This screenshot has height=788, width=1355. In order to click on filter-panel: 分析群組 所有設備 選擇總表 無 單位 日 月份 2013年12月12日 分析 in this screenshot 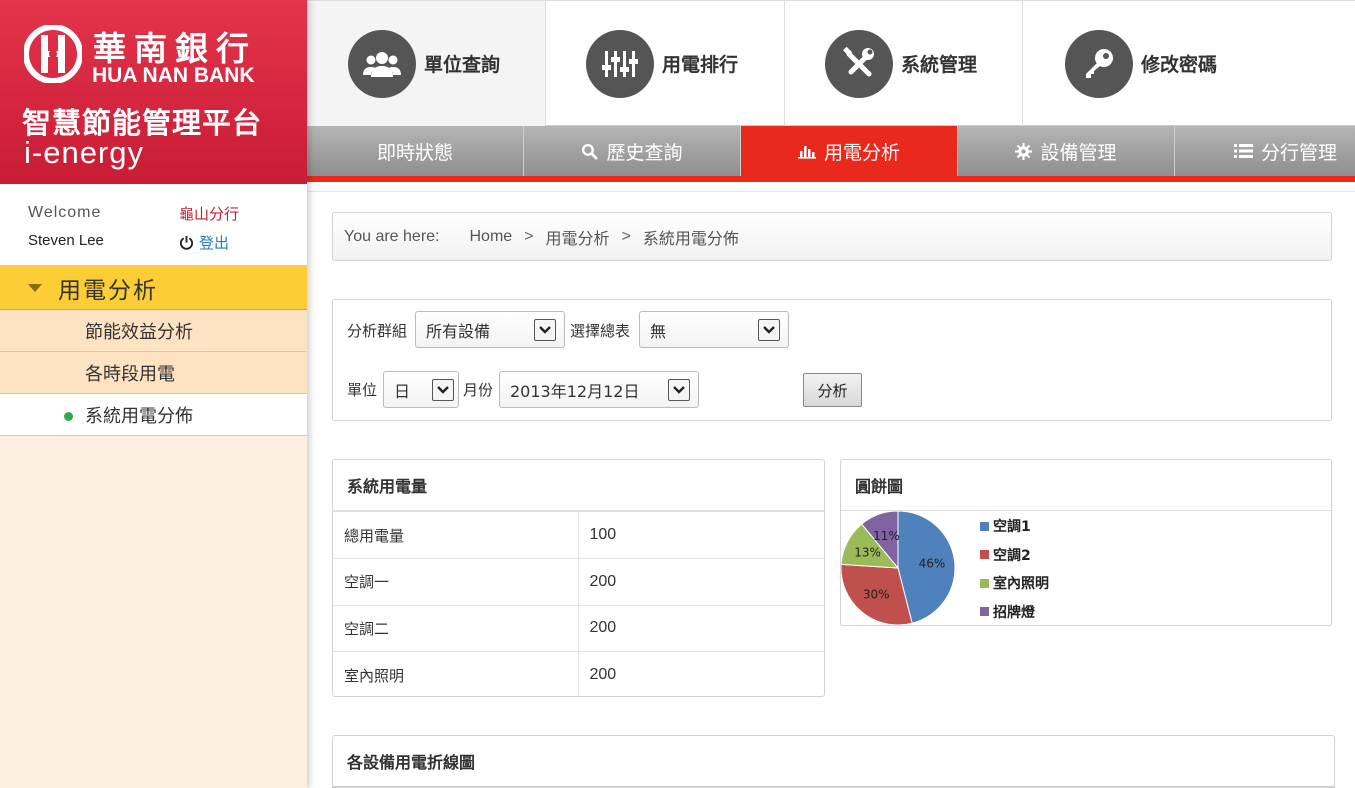, I will do `click(832, 360)`.